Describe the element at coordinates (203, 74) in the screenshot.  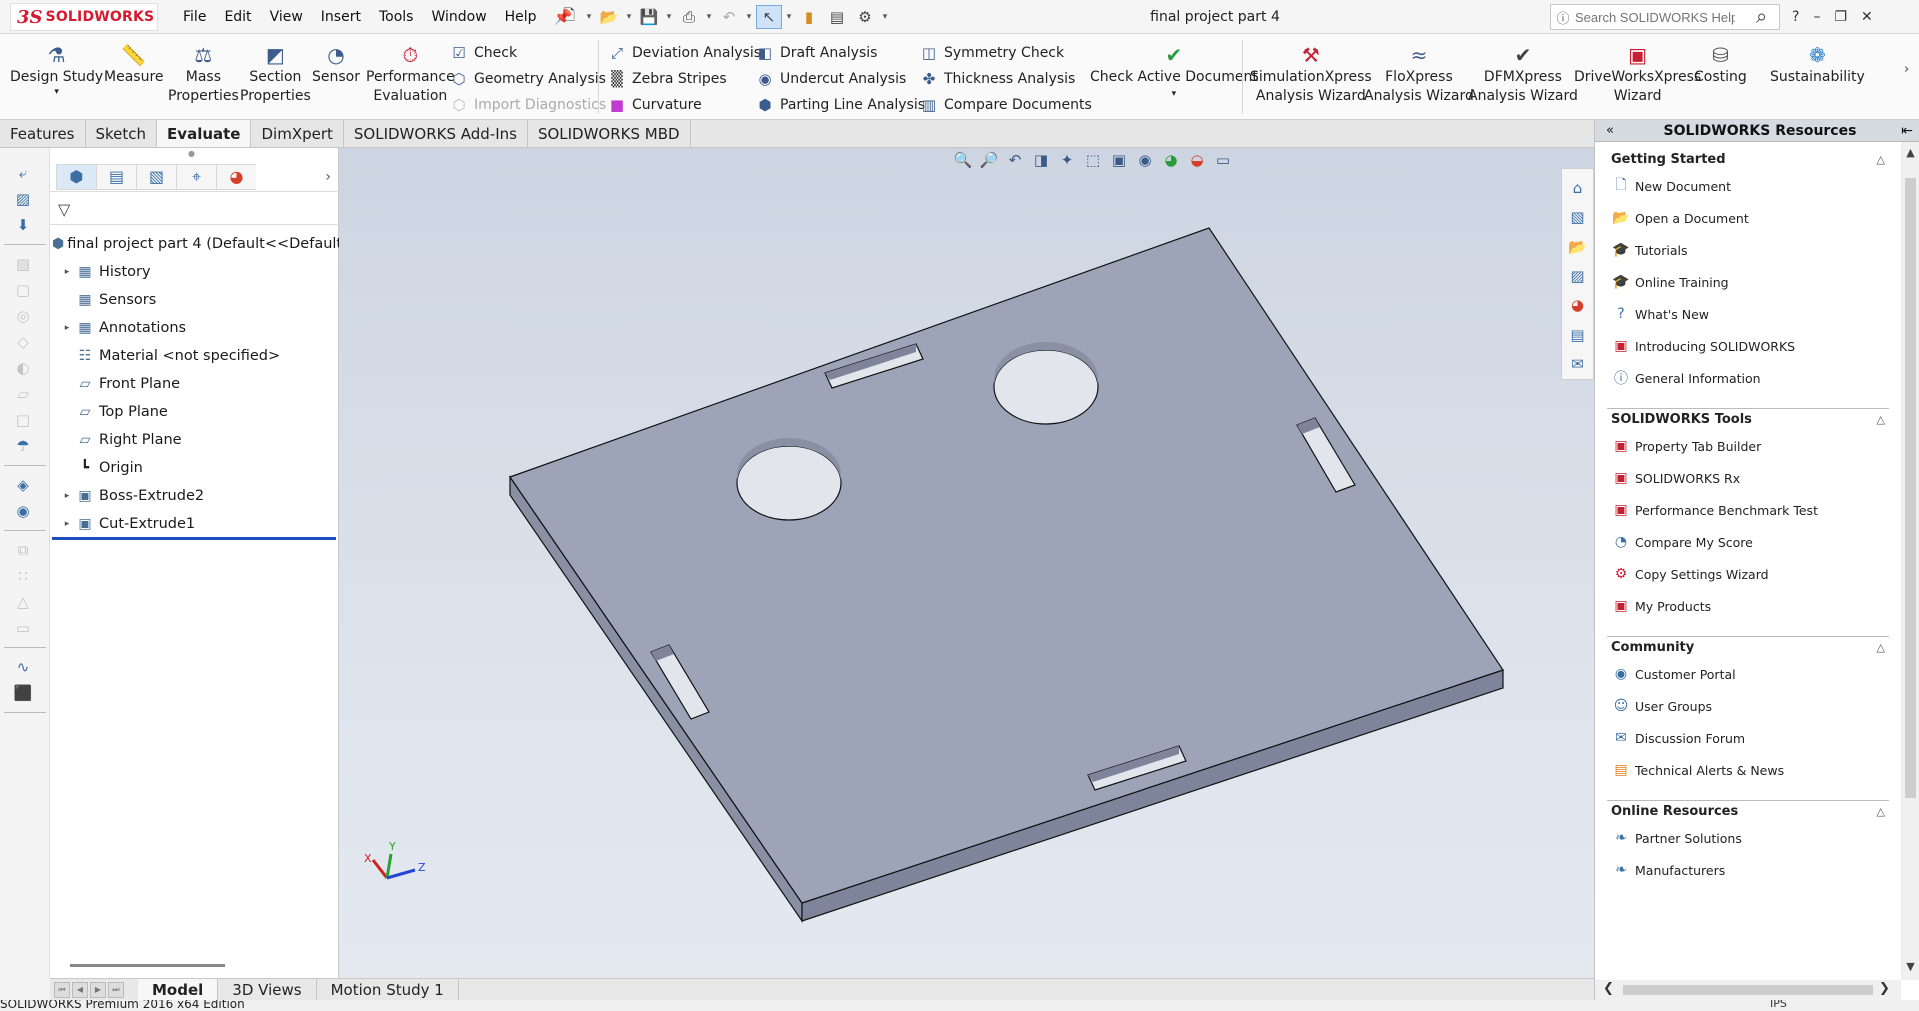
I see `mass-properties-button: ⚖ Mass Properties` at that location.